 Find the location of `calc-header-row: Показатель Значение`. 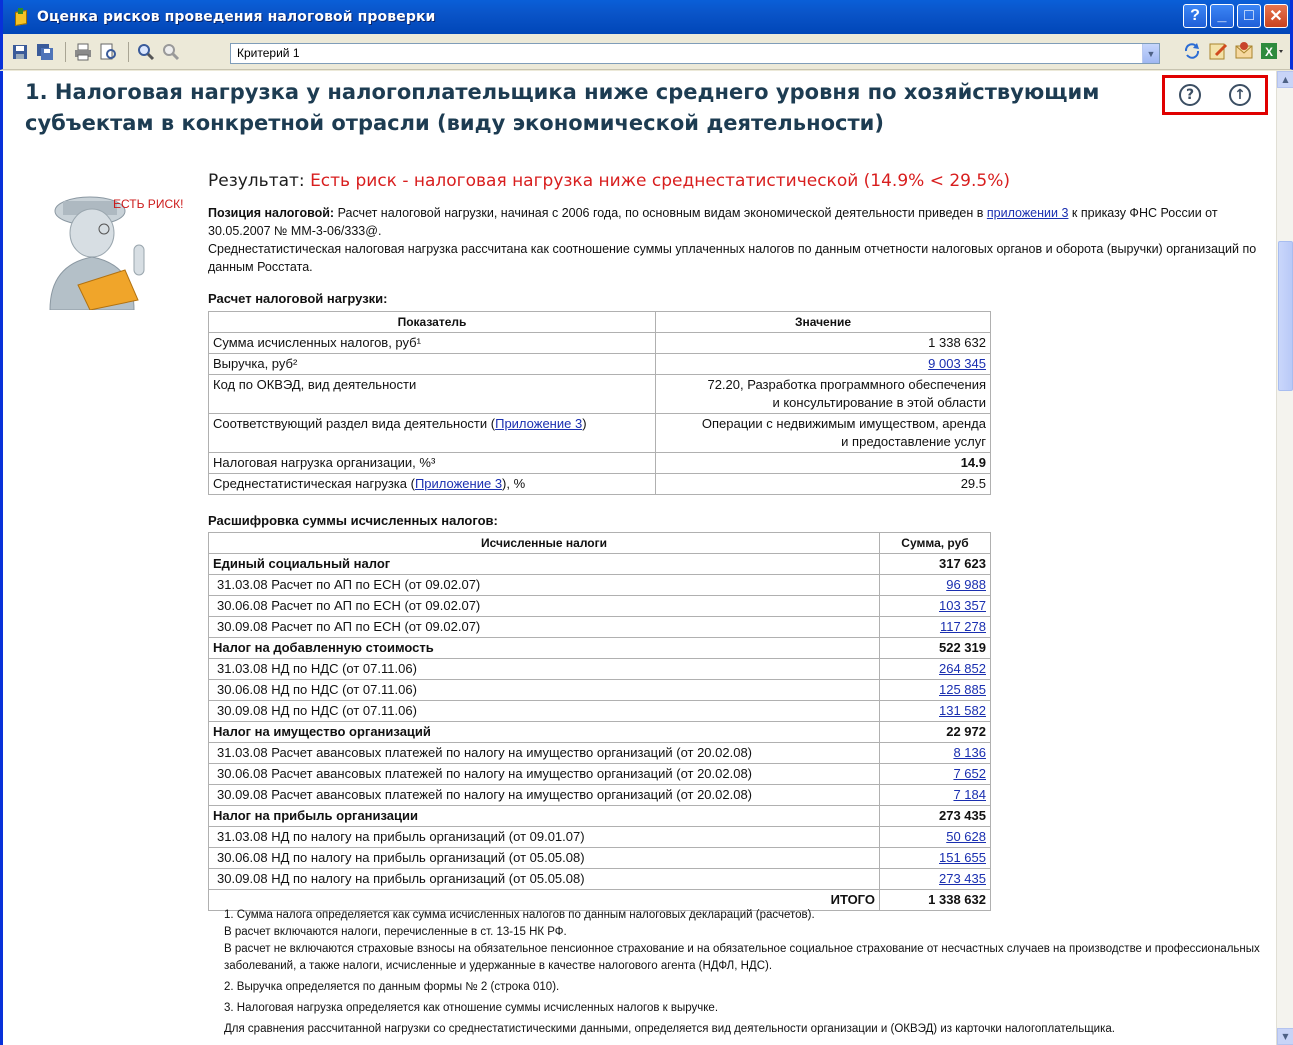

calc-header-row: Показатель Значение is located at coordinates (599, 322).